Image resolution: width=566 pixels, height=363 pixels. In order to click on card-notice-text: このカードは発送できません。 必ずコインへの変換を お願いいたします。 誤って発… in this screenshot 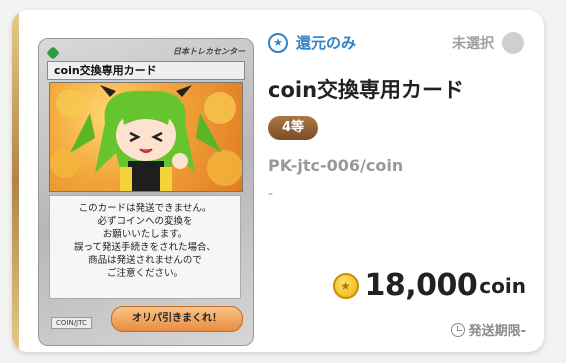, I will do `click(145, 247)`.